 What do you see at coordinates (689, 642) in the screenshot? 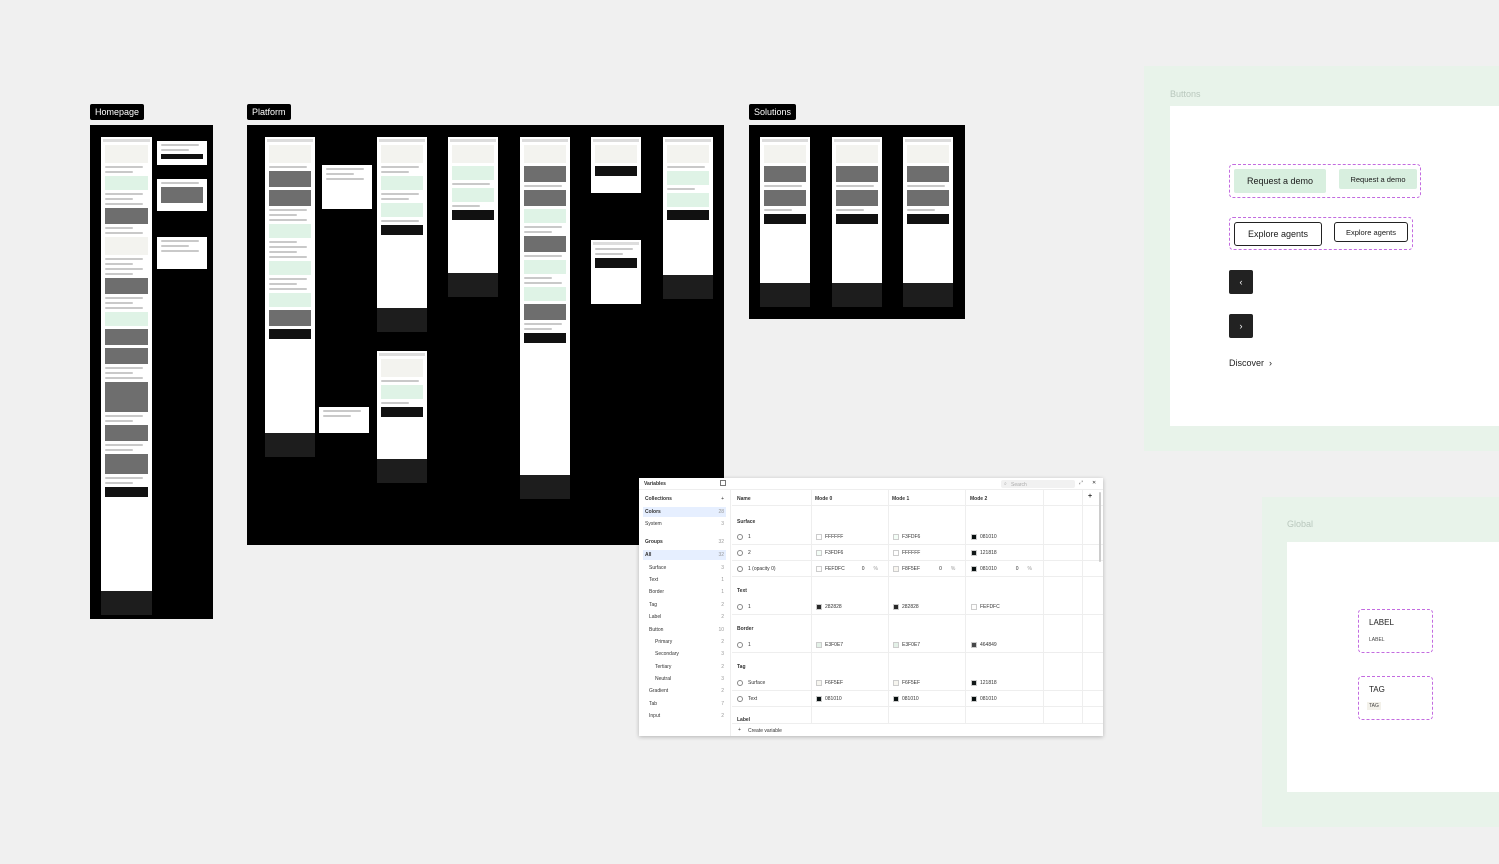
I see `group-item: Primary 2` at bounding box center [689, 642].